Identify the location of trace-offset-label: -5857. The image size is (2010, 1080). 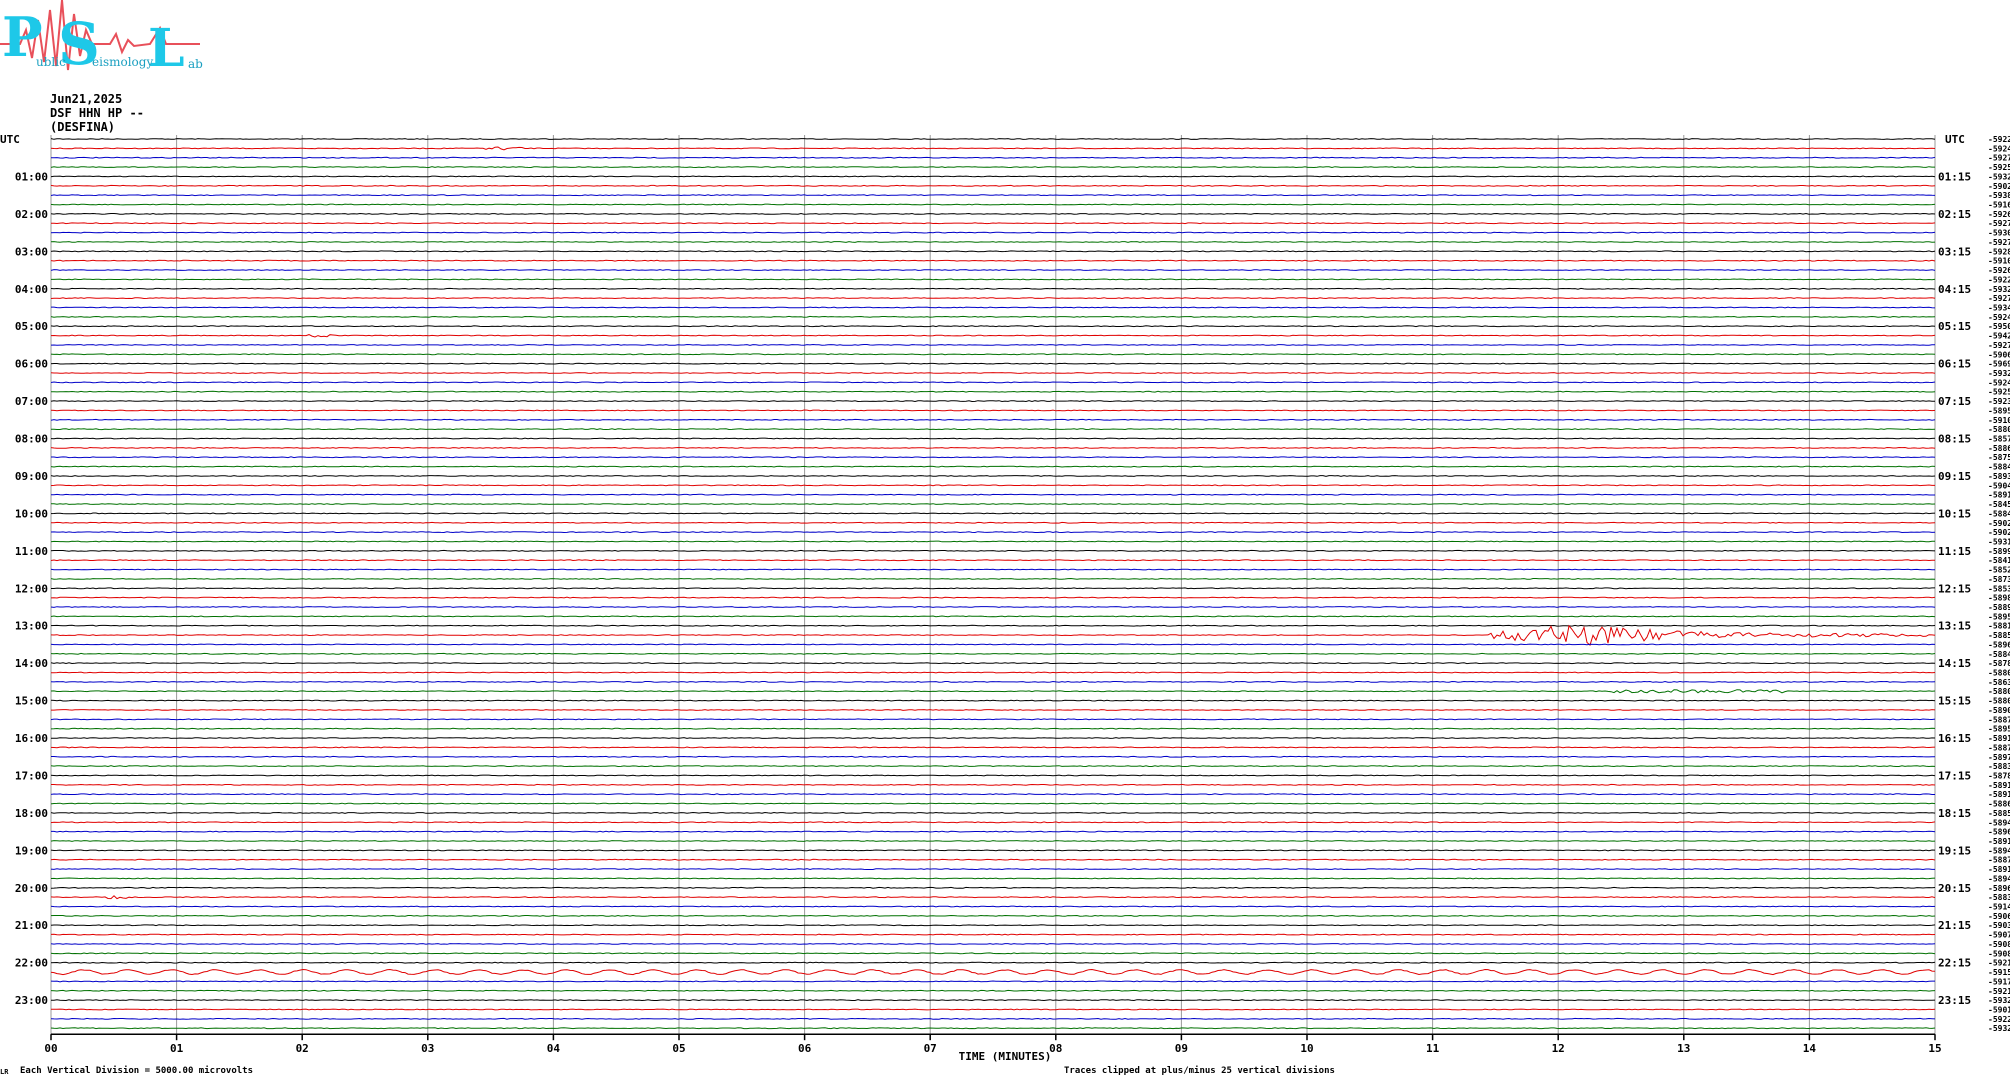
(1999, 439).